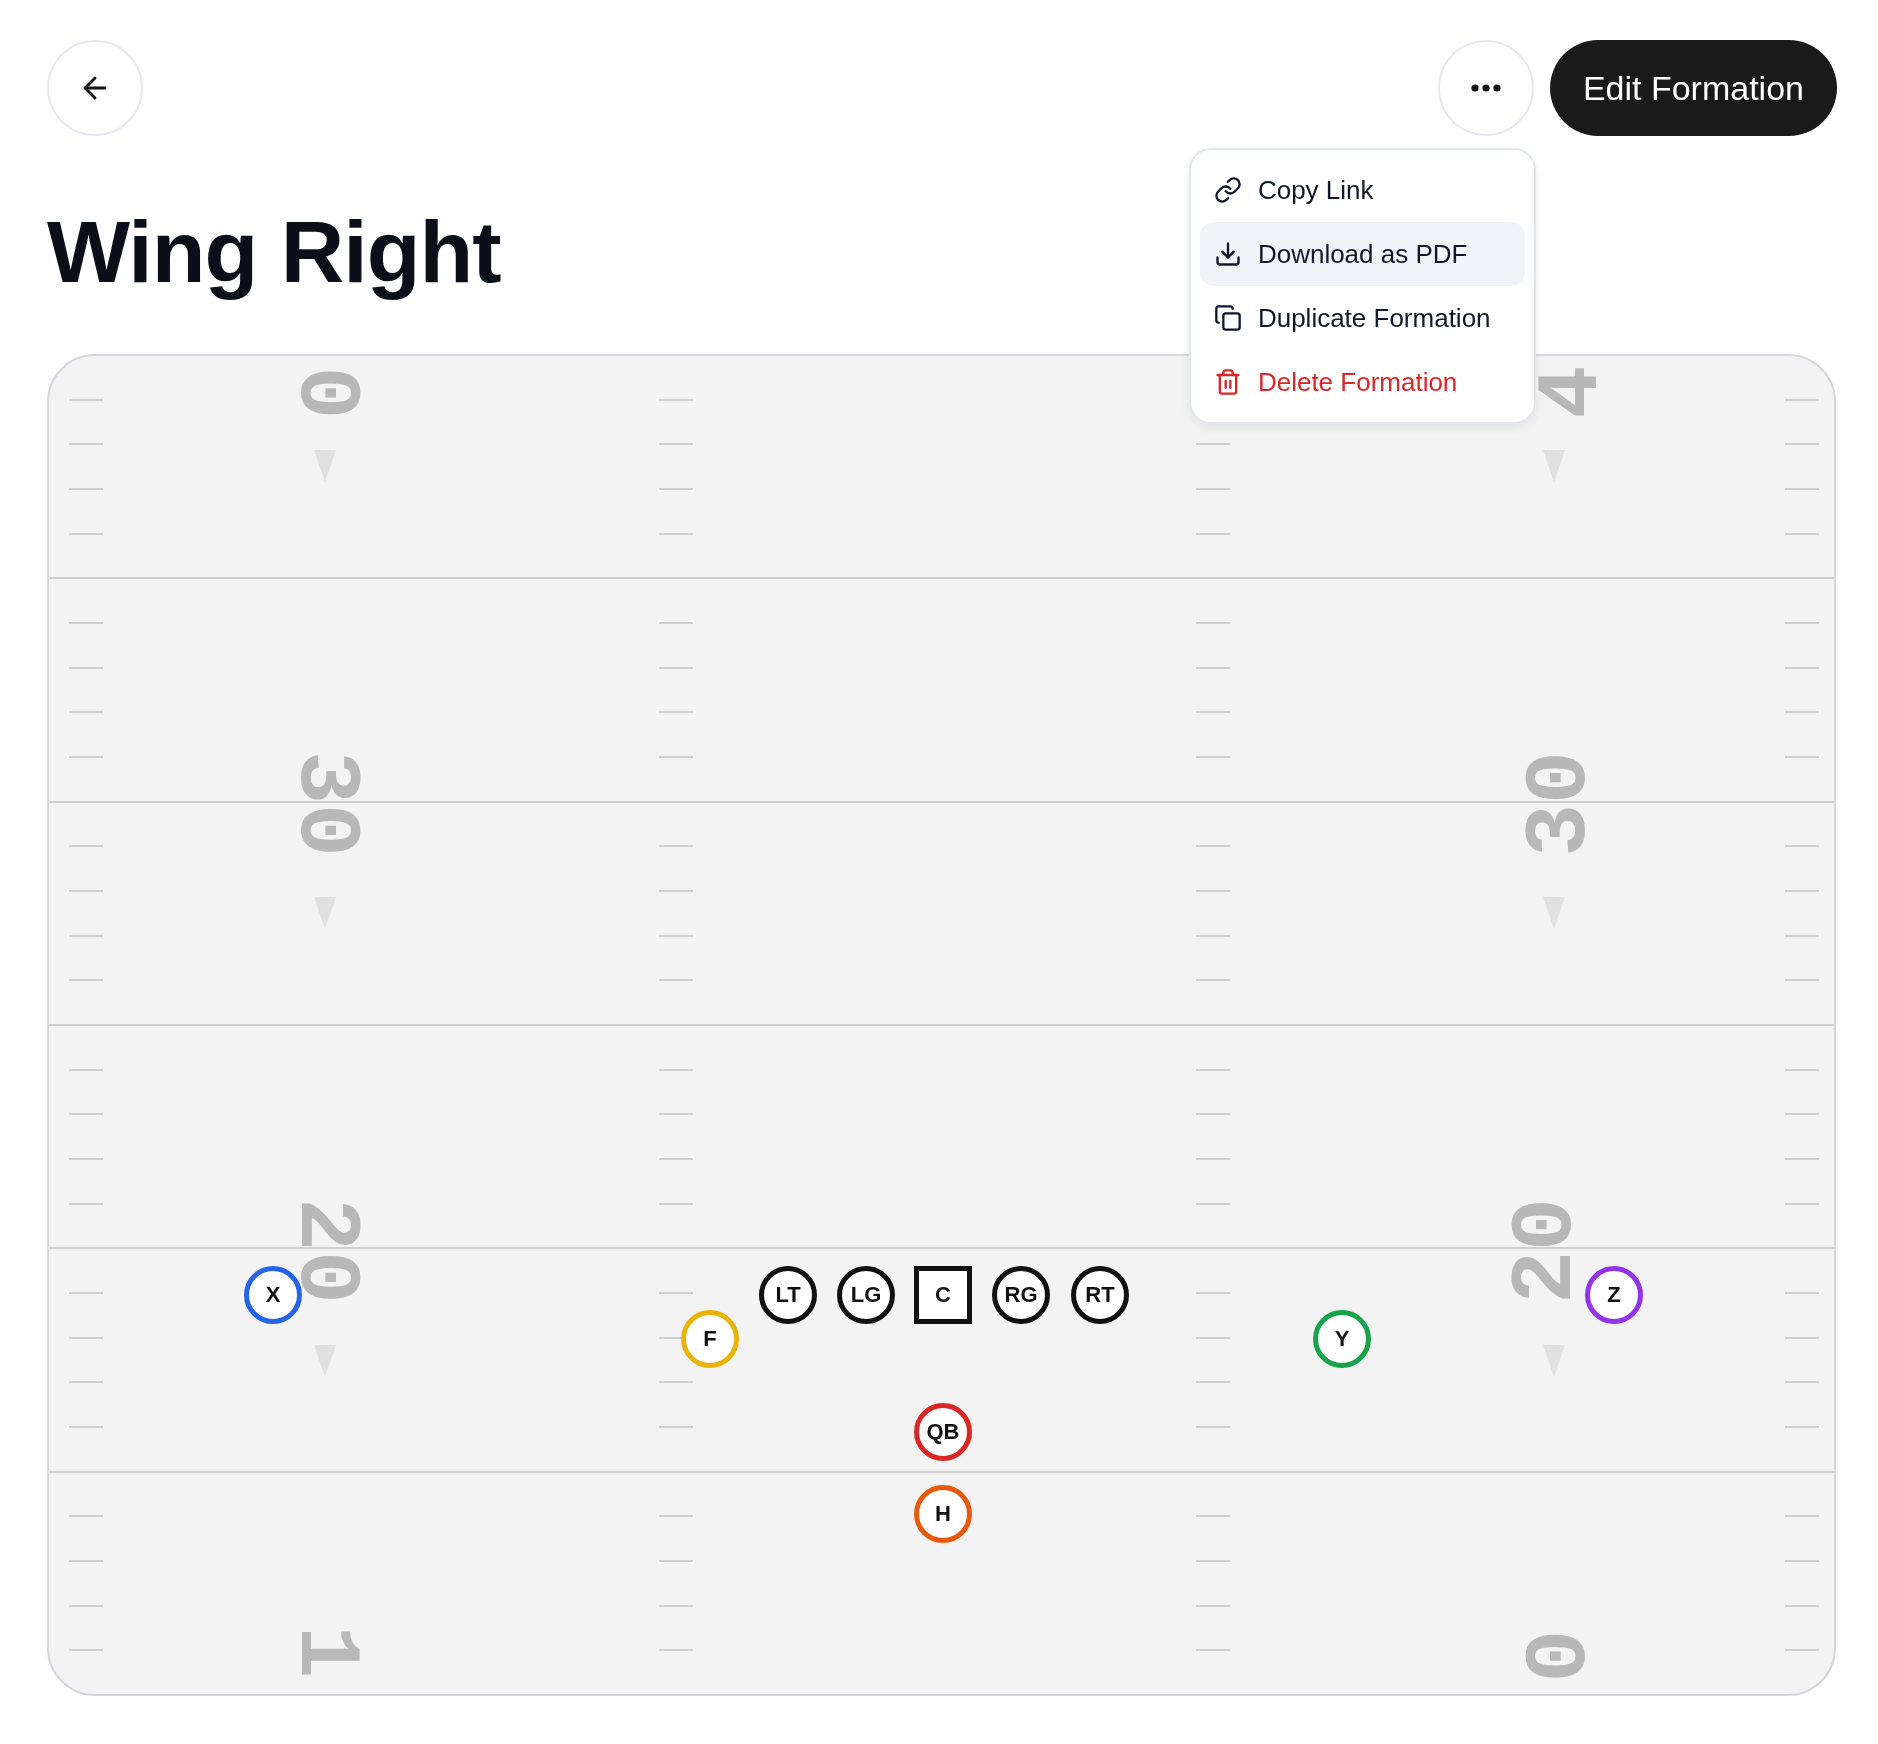 This screenshot has height=1744, width=1878. Describe the element at coordinates (1227, 190) in the screenshot. I see `link-icon` at that location.